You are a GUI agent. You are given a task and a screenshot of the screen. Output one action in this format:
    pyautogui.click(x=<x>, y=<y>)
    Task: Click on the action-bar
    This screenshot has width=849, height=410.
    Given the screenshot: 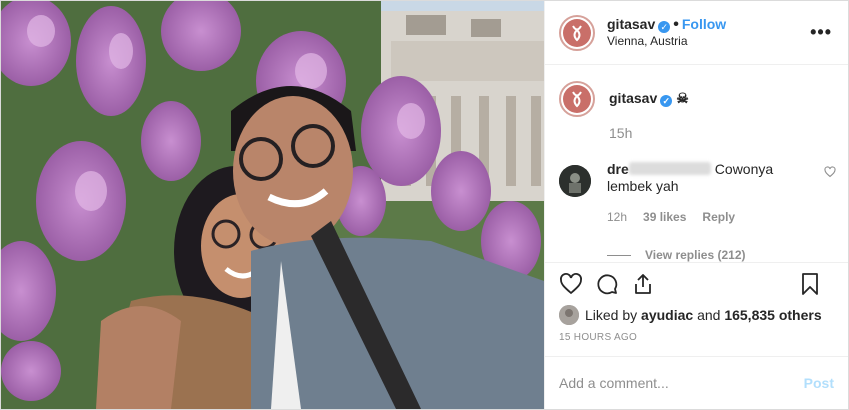 What is the action you would take?
    pyautogui.click(x=696, y=283)
    